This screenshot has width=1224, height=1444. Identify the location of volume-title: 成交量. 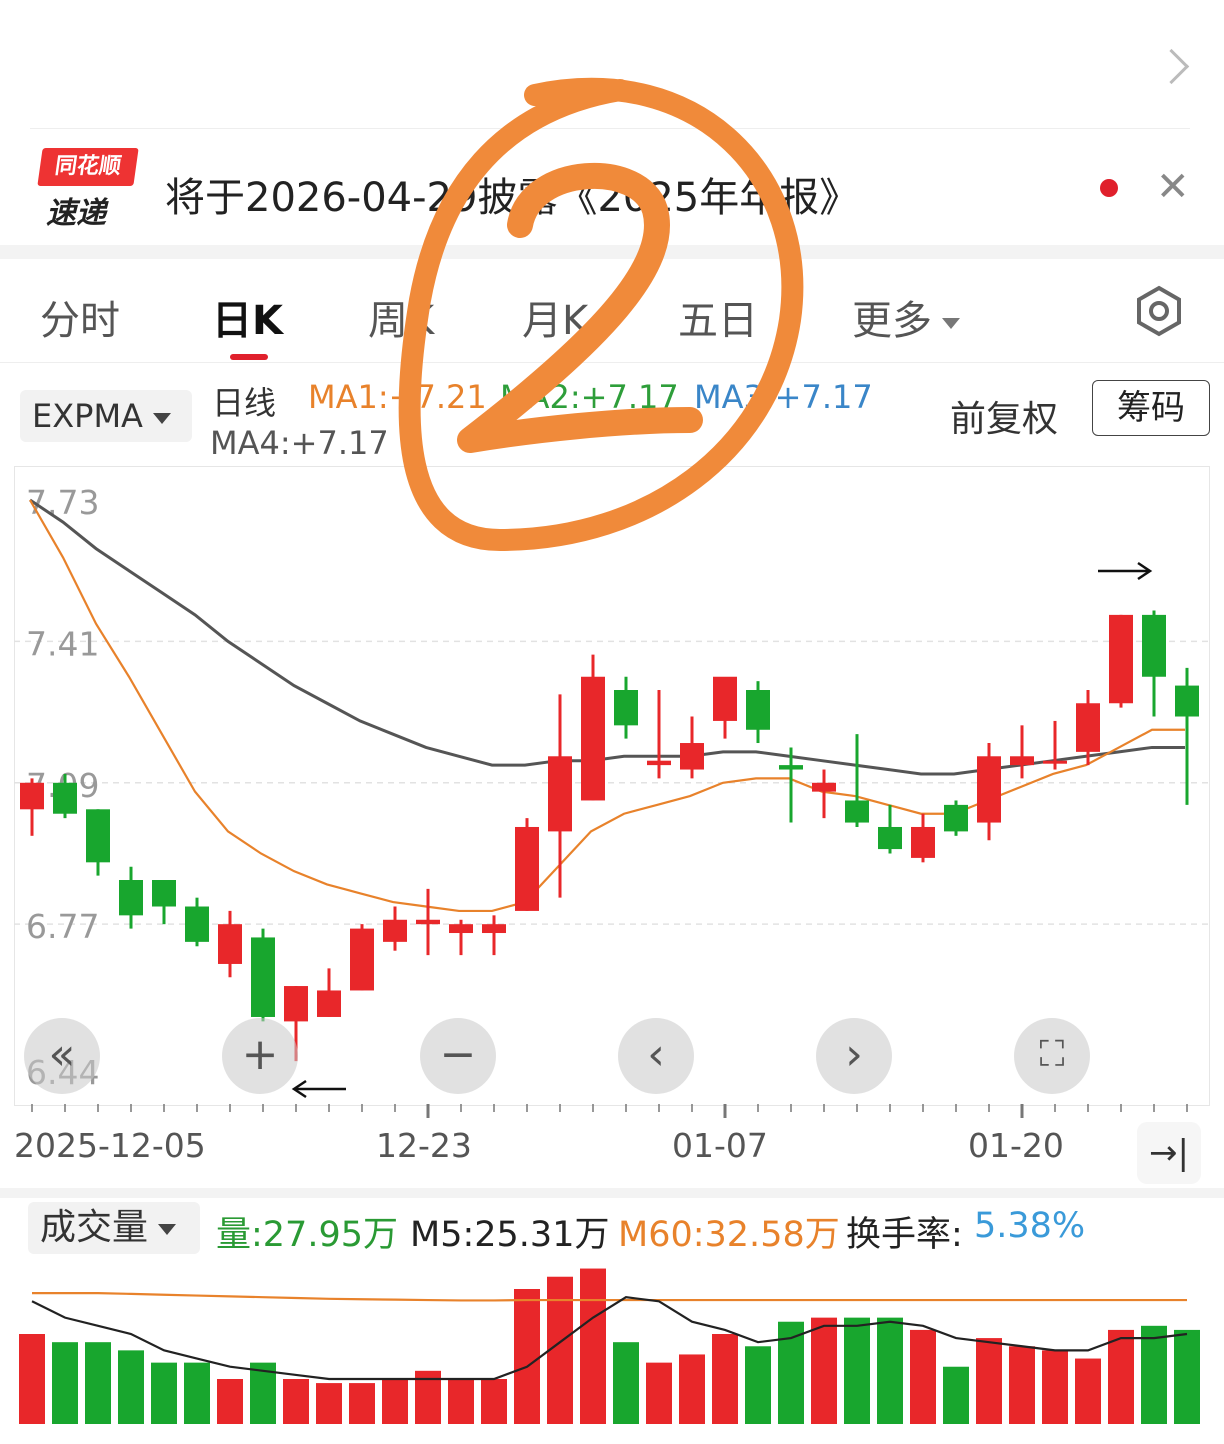
(94, 1227).